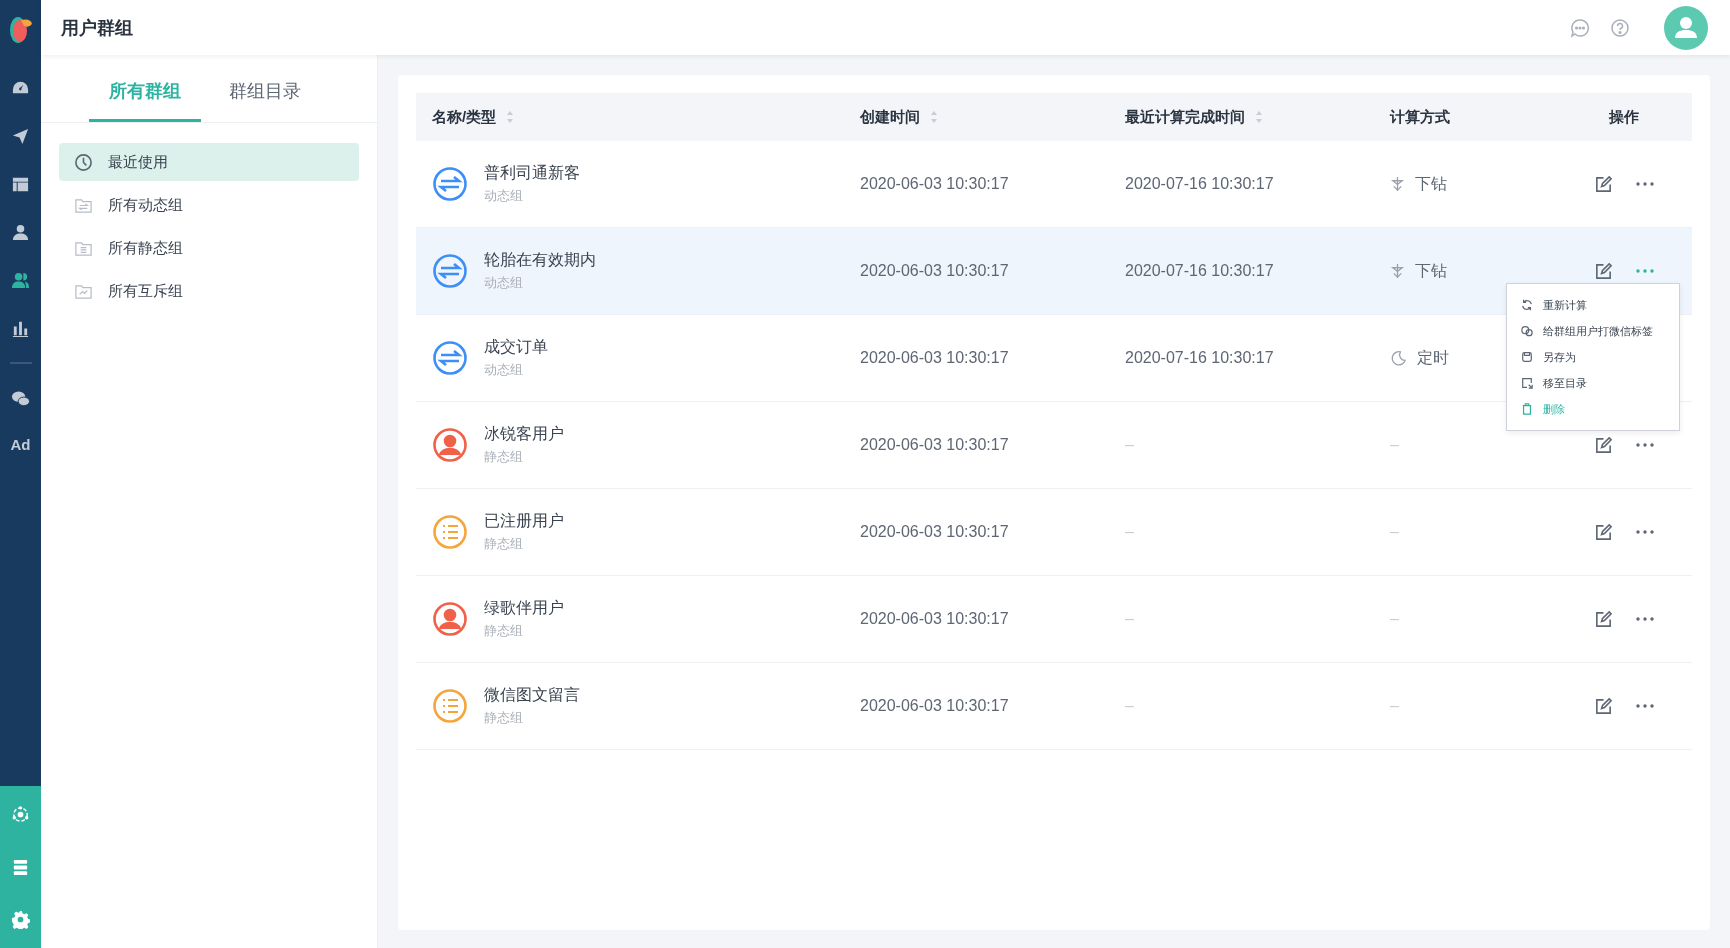 The width and height of the screenshot is (1730, 948). I want to click on group-name: 成交订单, so click(516, 347).